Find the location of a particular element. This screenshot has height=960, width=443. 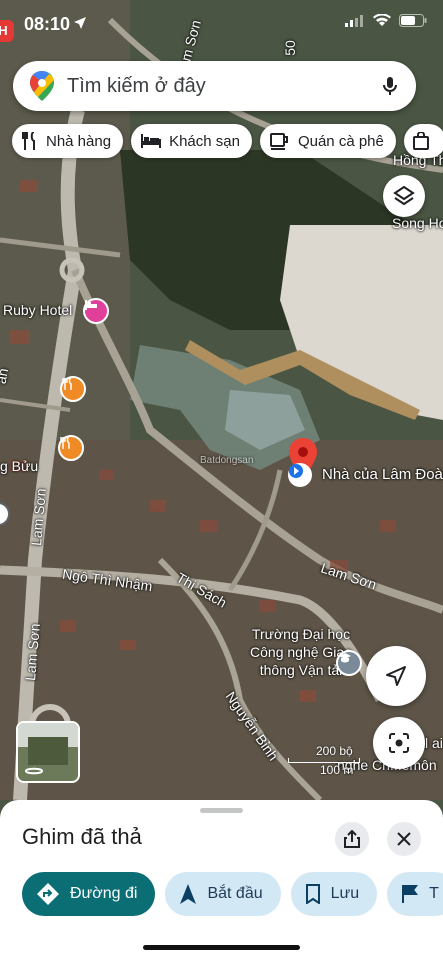

home-indicator is located at coordinates (221, 947).